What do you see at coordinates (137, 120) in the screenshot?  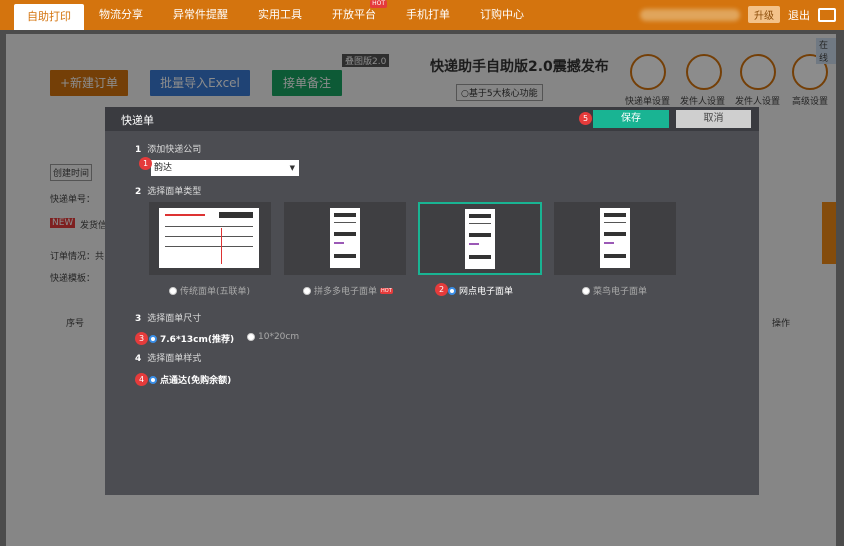 I see `modal-title: 快递单` at bounding box center [137, 120].